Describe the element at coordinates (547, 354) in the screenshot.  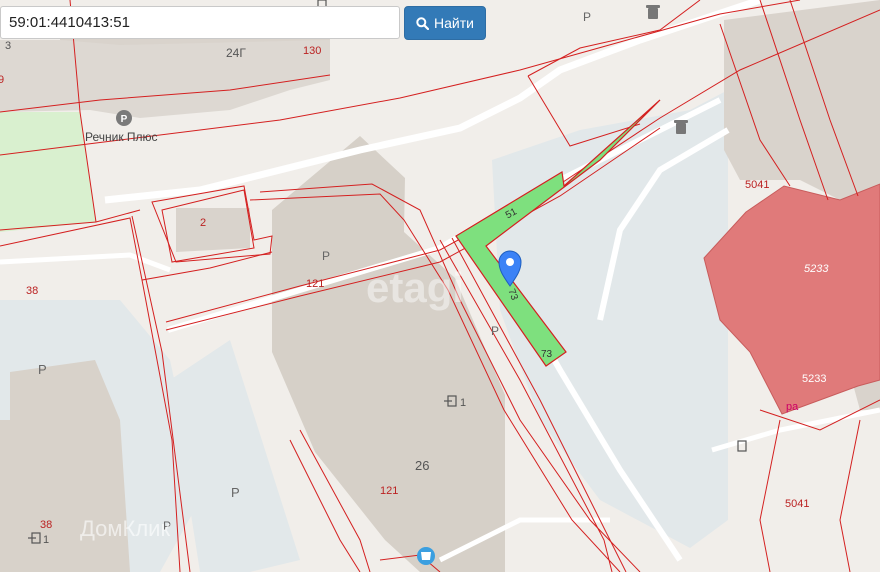
I see `edge-length: 73` at that location.